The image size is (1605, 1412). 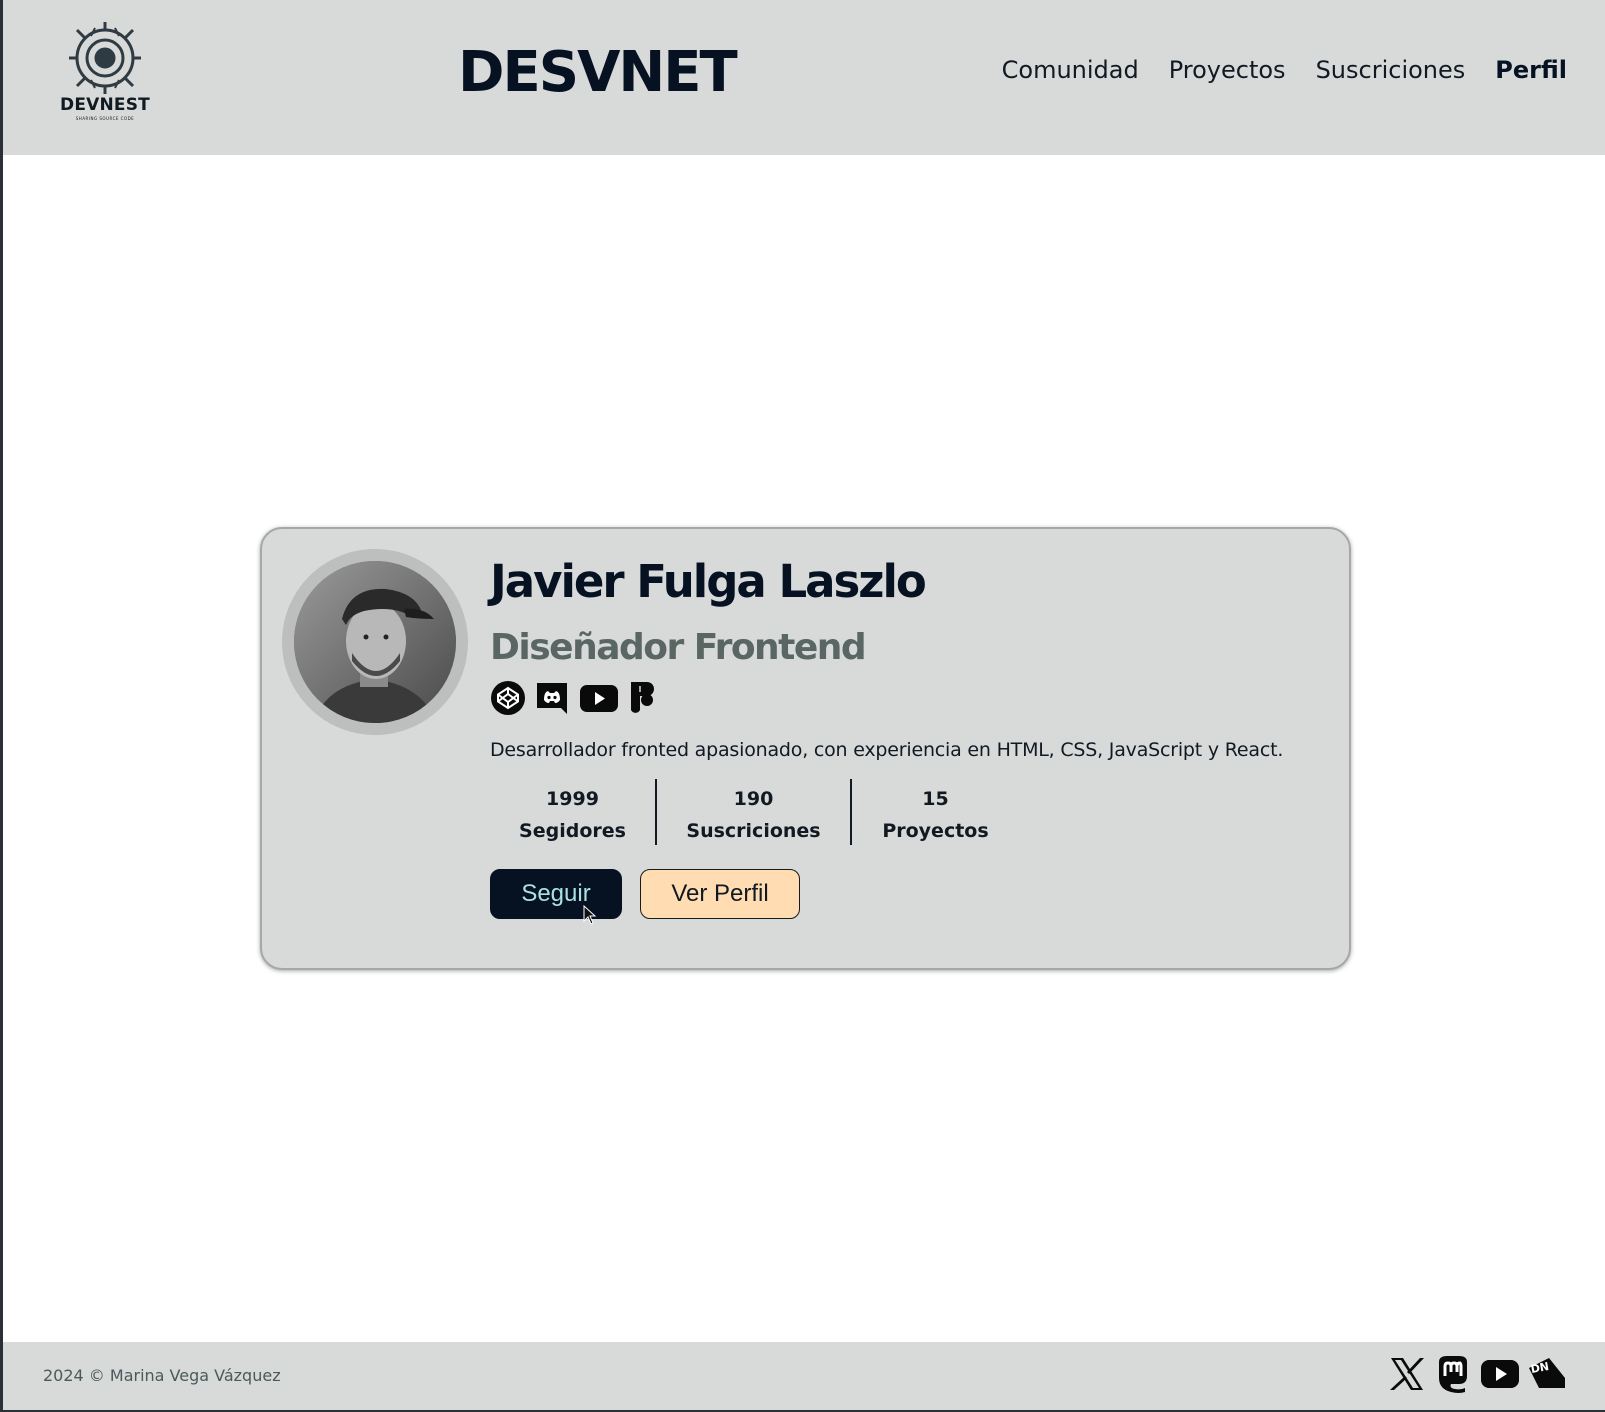 I want to click on avatar, so click(x=375, y=642).